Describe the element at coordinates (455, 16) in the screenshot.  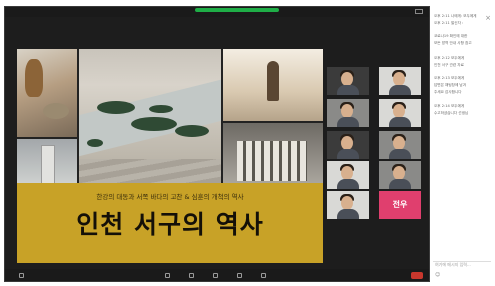
I see `chat-line: 오후 2:11 나에게: 모두에게` at that location.